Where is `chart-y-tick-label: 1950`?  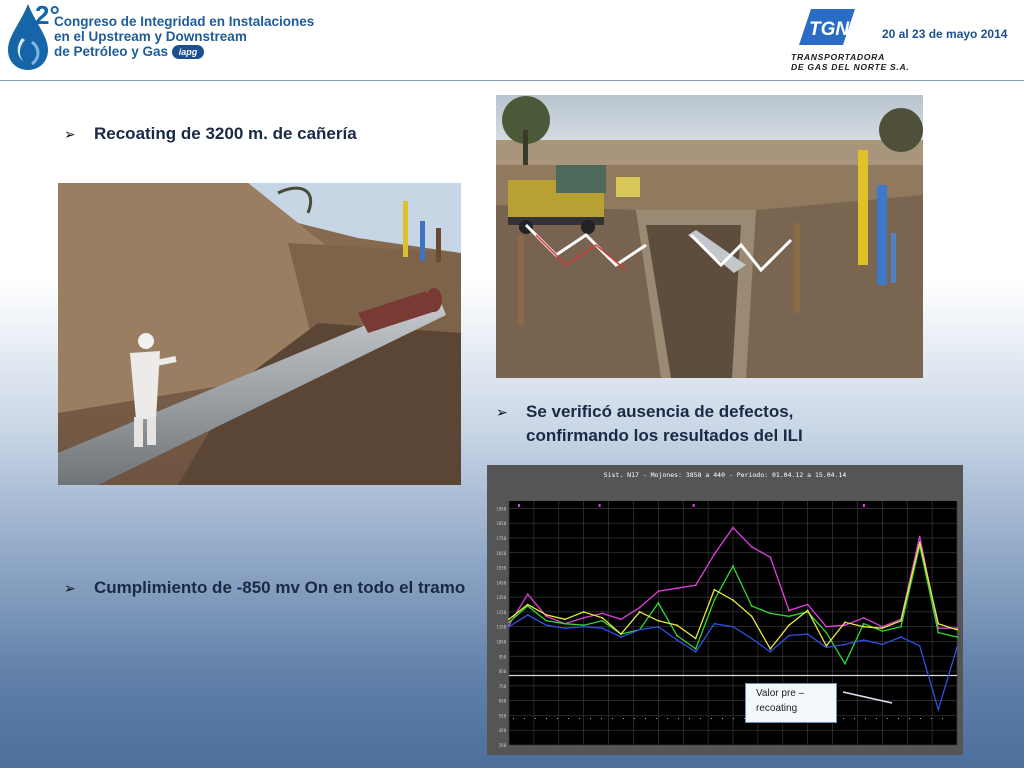 chart-y-tick-label: 1950 is located at coordinates (501, 508).